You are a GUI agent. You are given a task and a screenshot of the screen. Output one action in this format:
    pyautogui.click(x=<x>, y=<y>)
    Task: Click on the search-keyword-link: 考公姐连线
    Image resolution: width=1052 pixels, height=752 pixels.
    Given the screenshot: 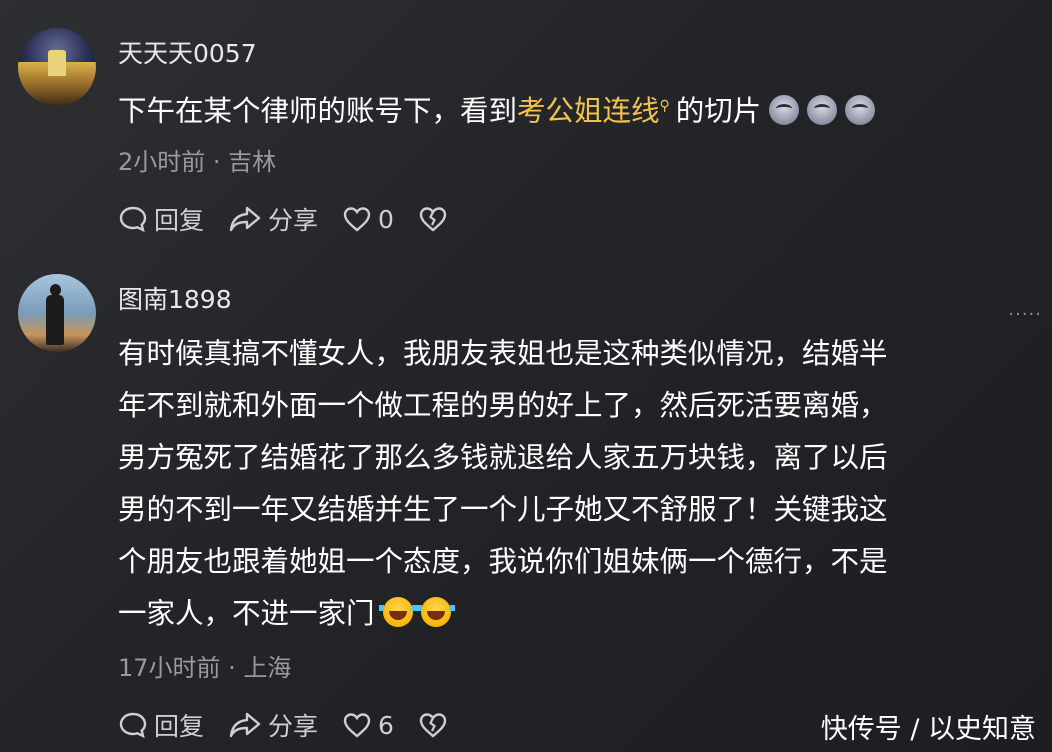 What is the action you would take?
    pyautogui.click(x=588, y=111)
    